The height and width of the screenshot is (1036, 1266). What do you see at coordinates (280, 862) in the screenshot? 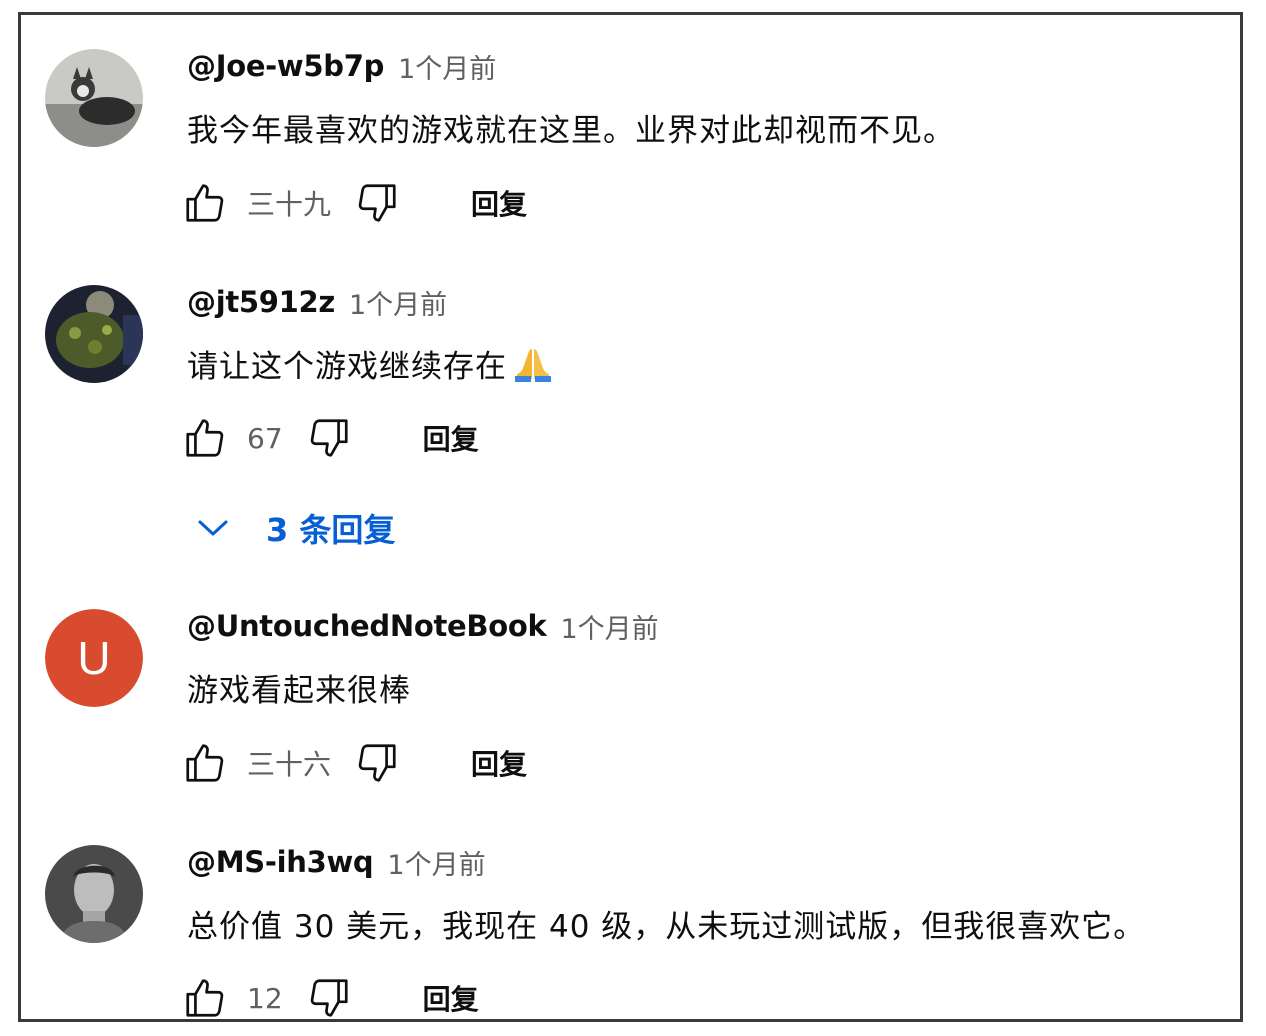
I see `author-name: @MS-ih3wq` at bounding box center [280, 862].